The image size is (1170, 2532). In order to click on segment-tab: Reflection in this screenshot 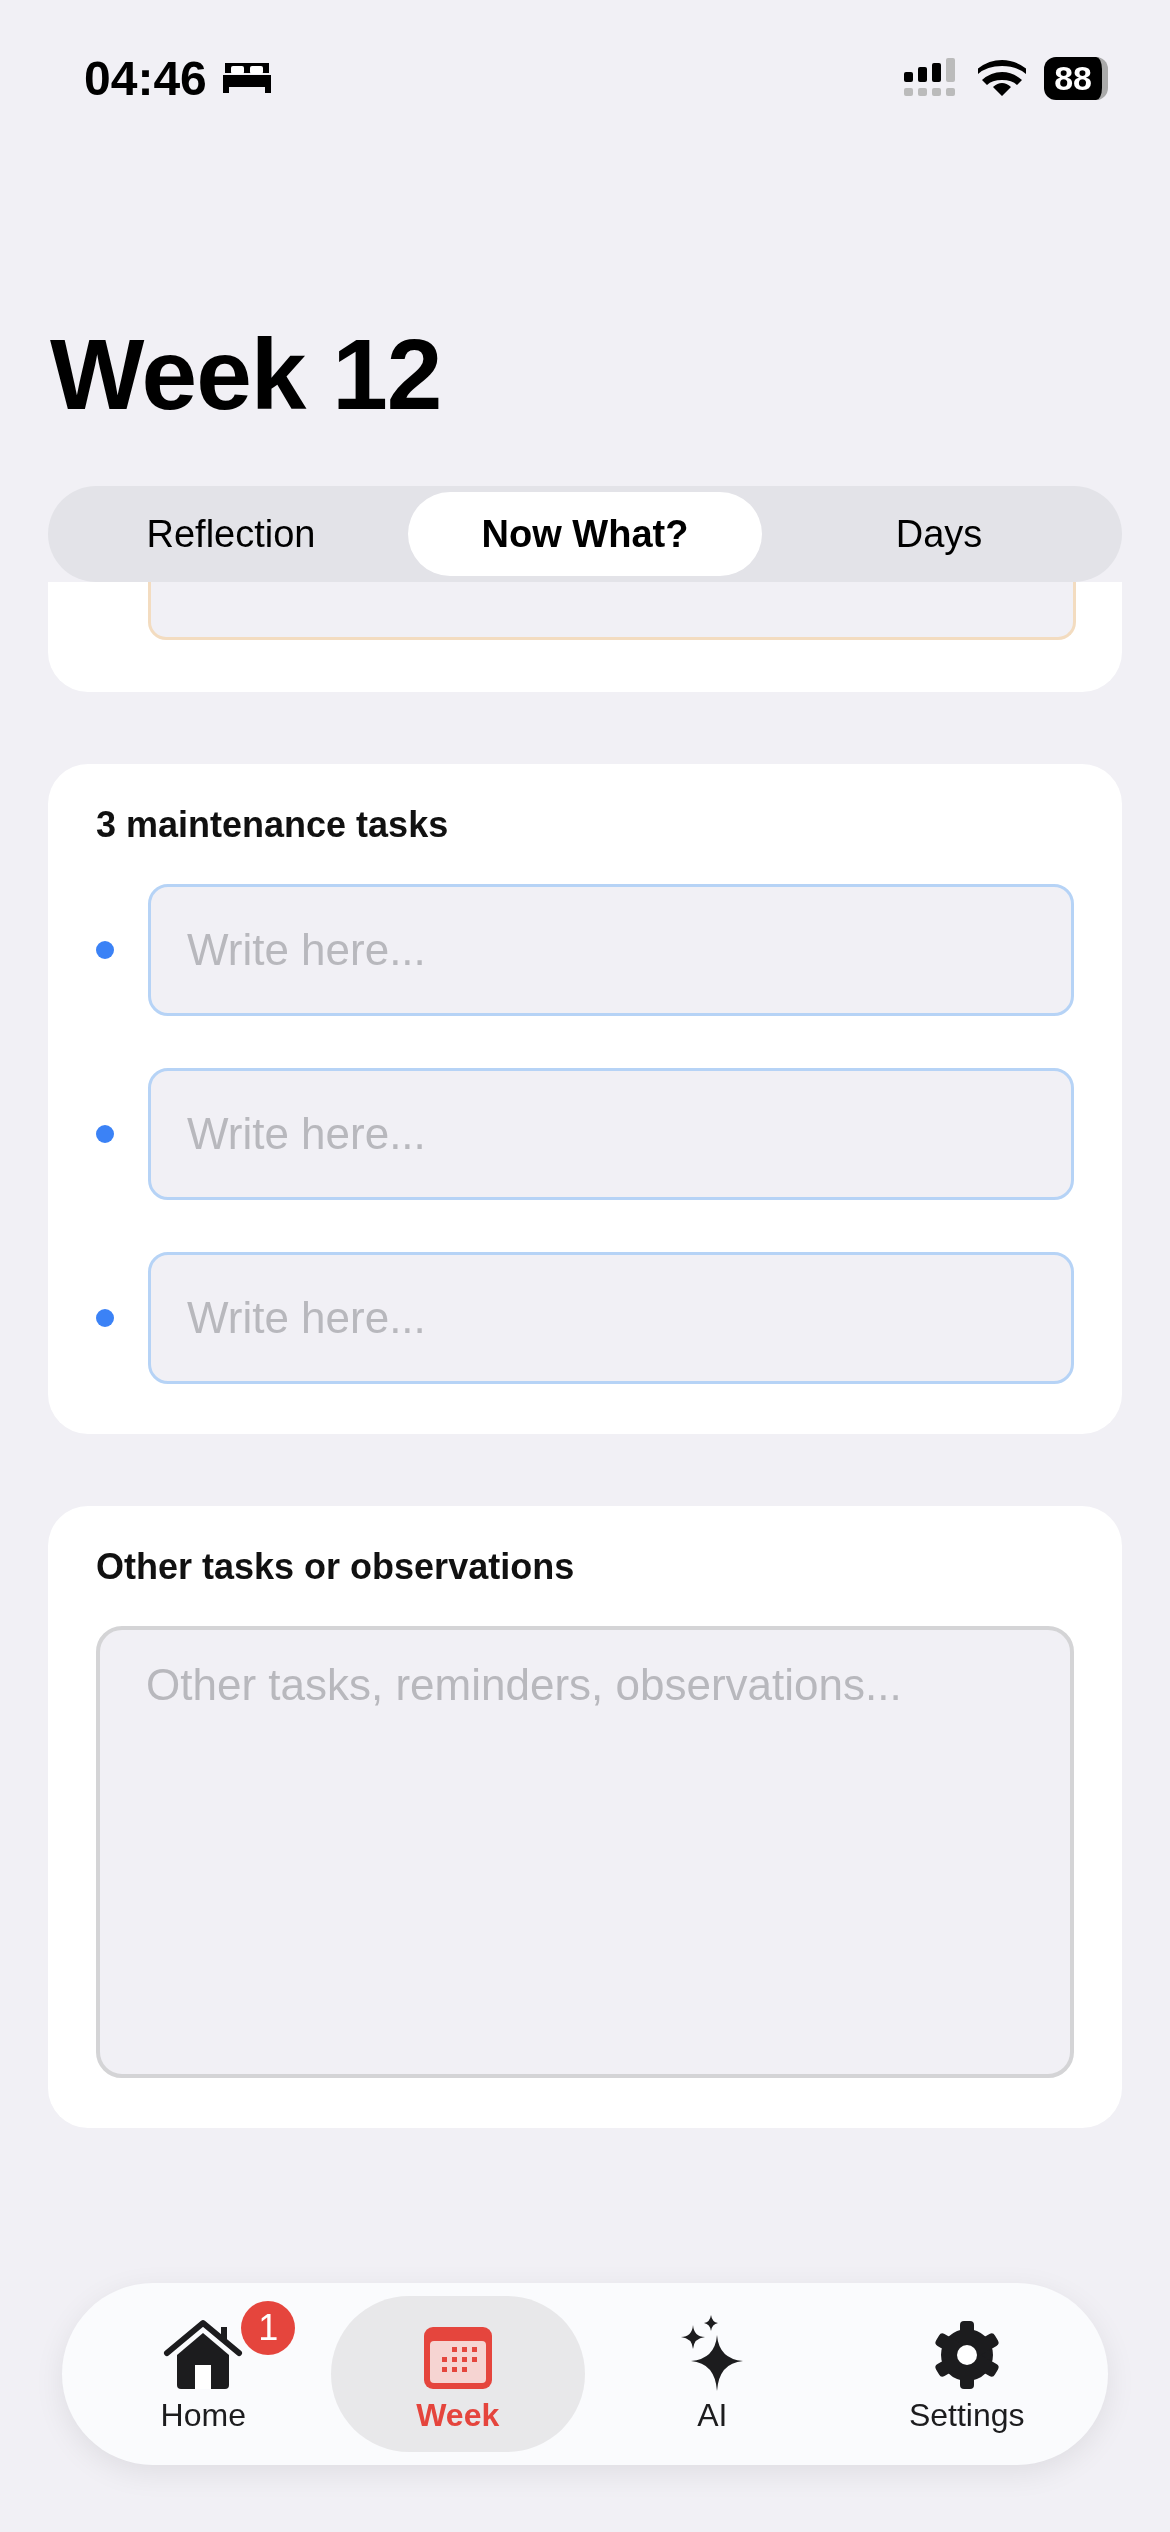, I will do `click(231, 534)`.